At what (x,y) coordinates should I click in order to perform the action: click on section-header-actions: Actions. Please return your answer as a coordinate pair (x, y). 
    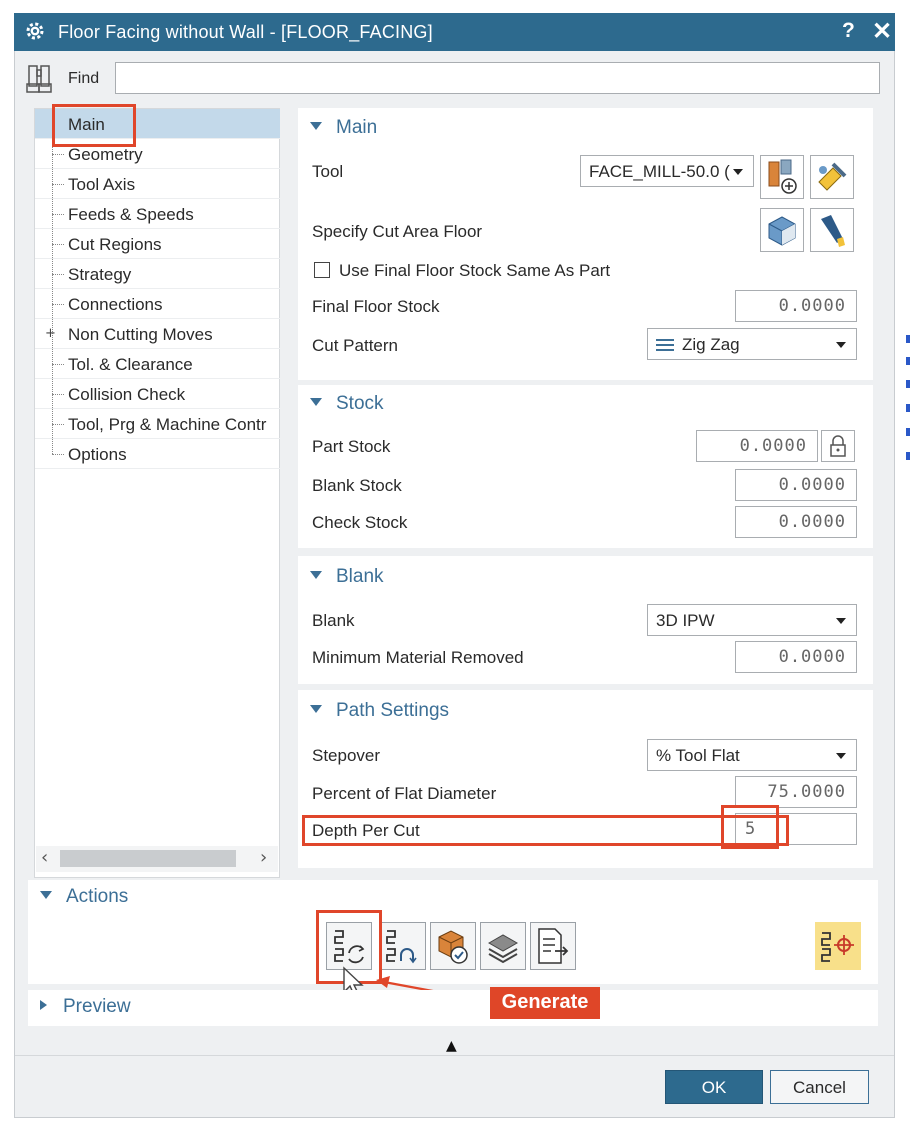
    Looking at the image, I should click on (84, 897).